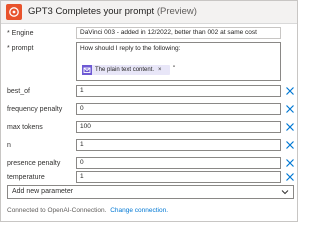 Image resolution: width=320 pixels, height=240 pixels. What do you see at coordinates (20, 33) in the screenshot?
I see `engine-label: * Engine` at bounding box center [20, 33].